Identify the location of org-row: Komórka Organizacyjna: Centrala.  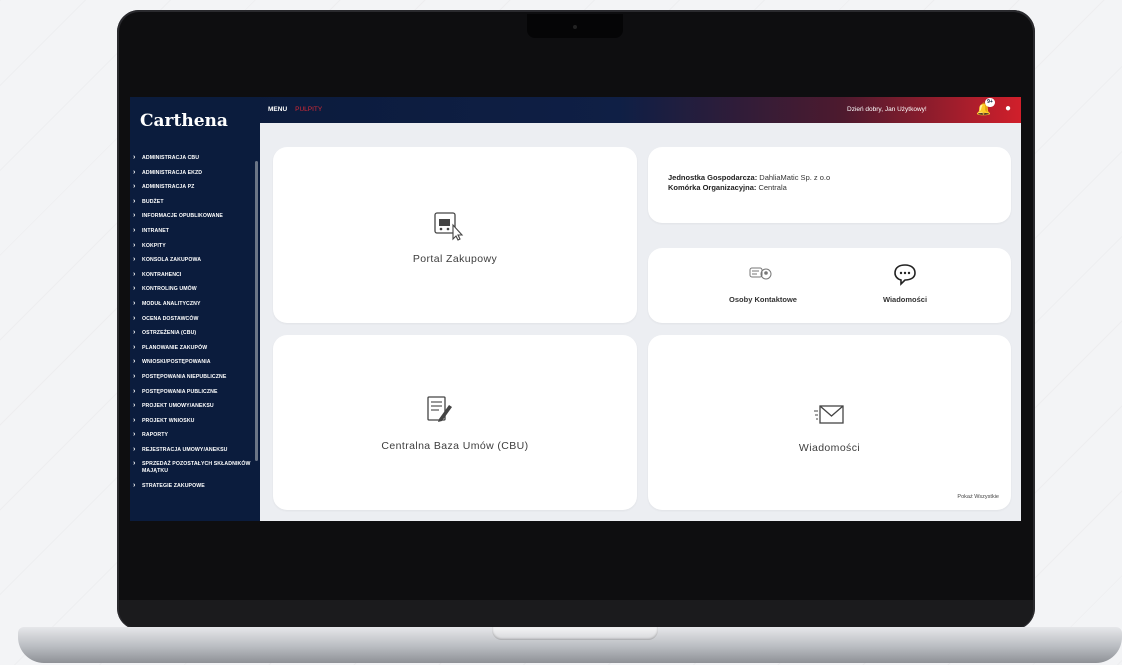
(749, 188).